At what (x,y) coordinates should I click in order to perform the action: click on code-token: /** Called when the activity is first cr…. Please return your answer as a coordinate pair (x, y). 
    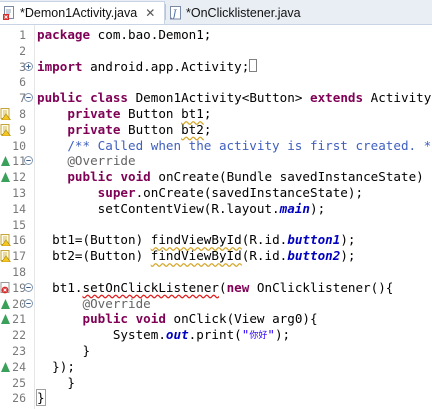
    Looking at the image, I should click on (234, 145).